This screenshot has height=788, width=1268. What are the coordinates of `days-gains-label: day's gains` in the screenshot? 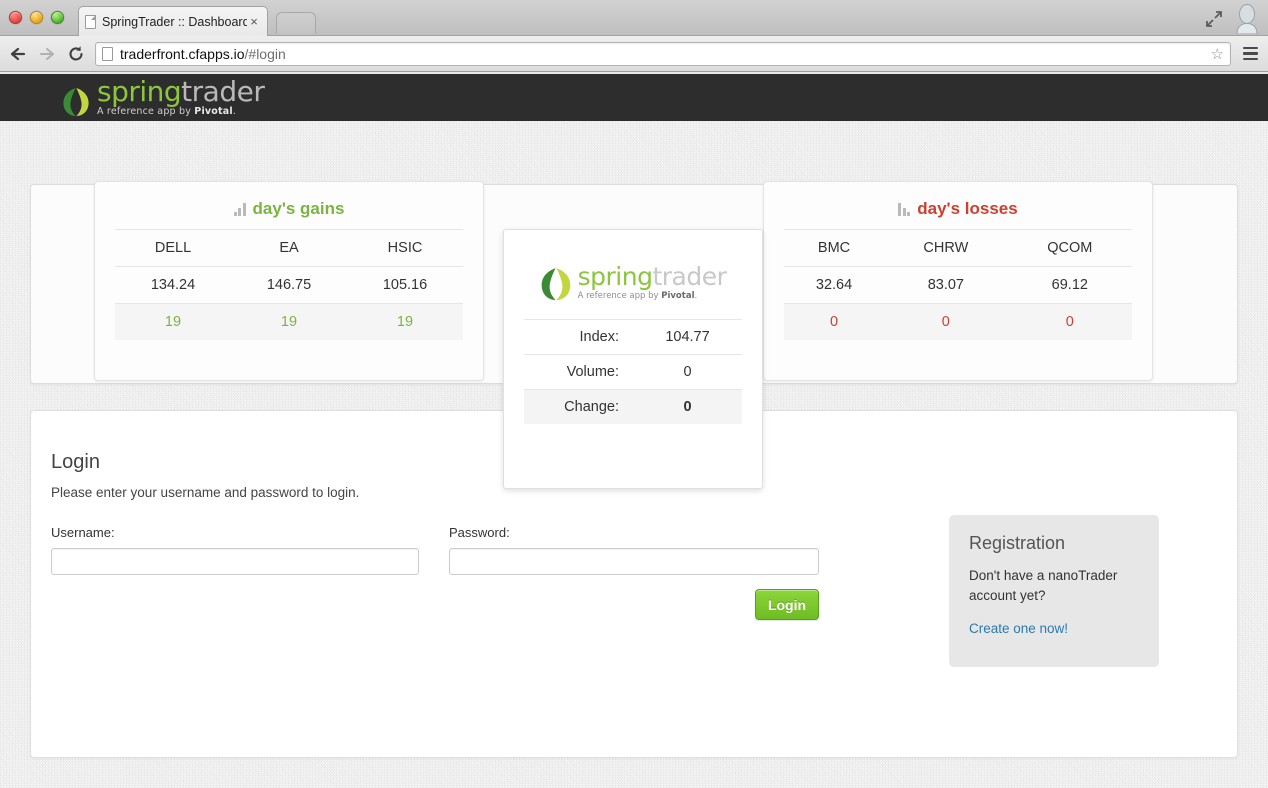 It's located at (298, 208).